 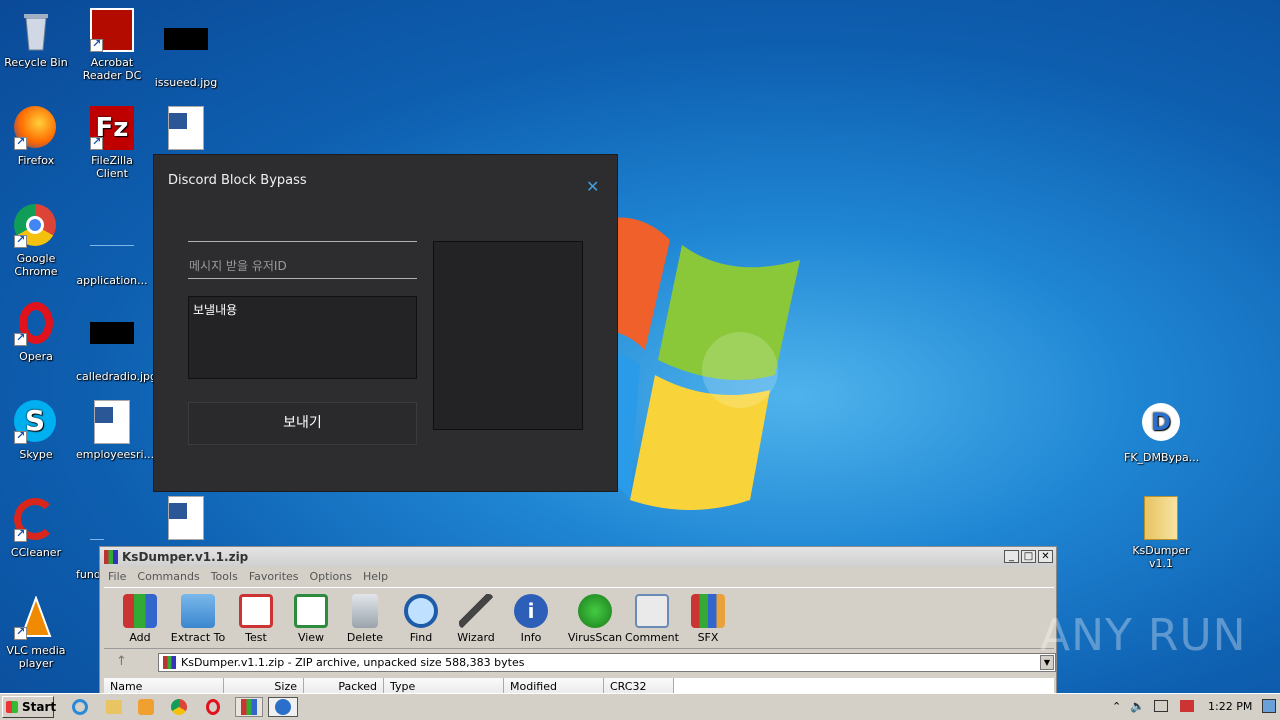 I want to click on tool-virusscan: VirusScan, so click(x=595, y=619).